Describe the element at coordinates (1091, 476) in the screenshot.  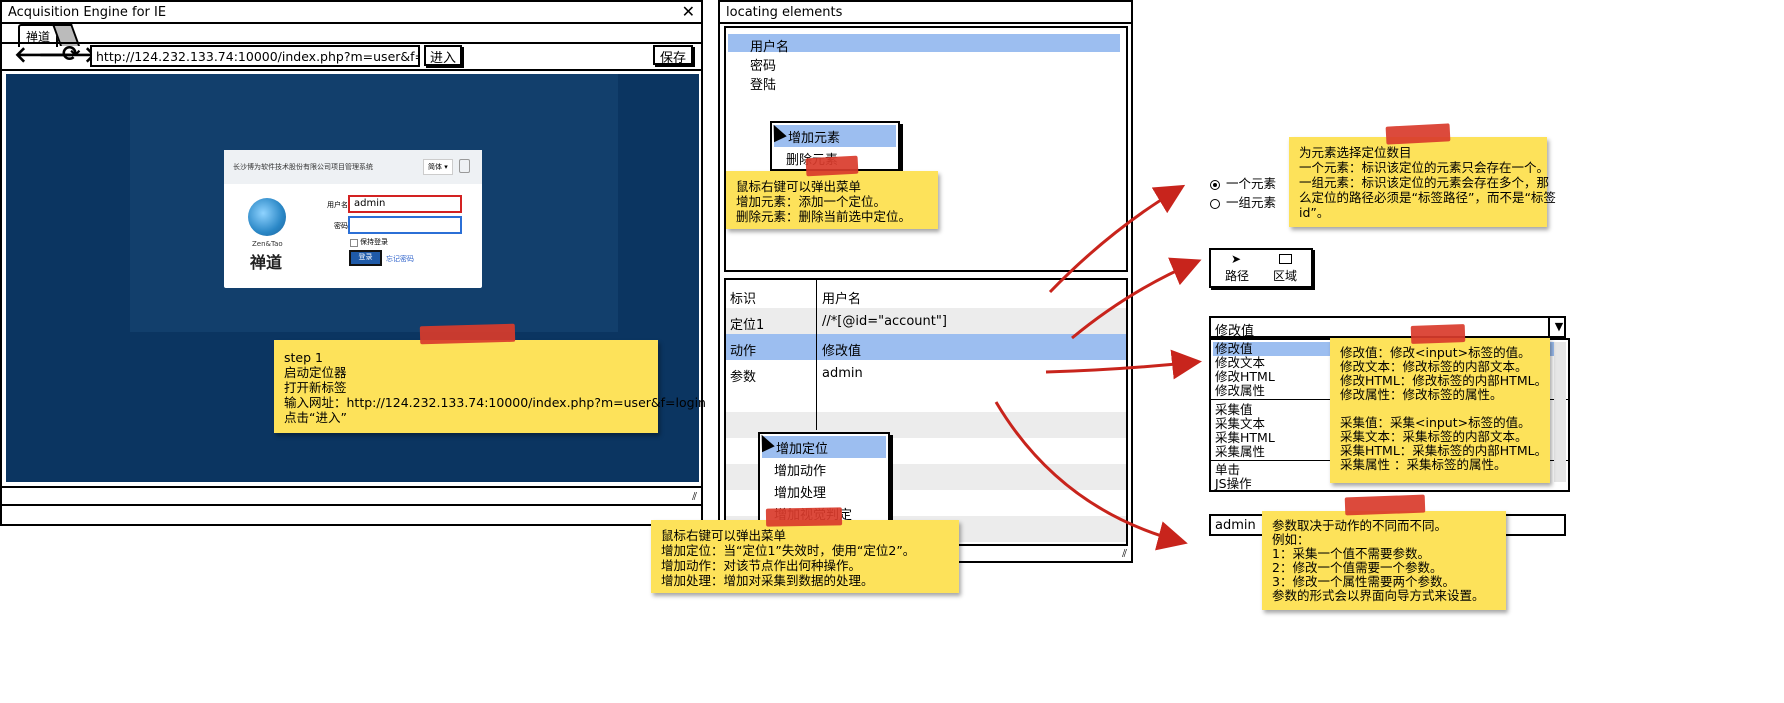
I see `arrow-to-param` at that location.